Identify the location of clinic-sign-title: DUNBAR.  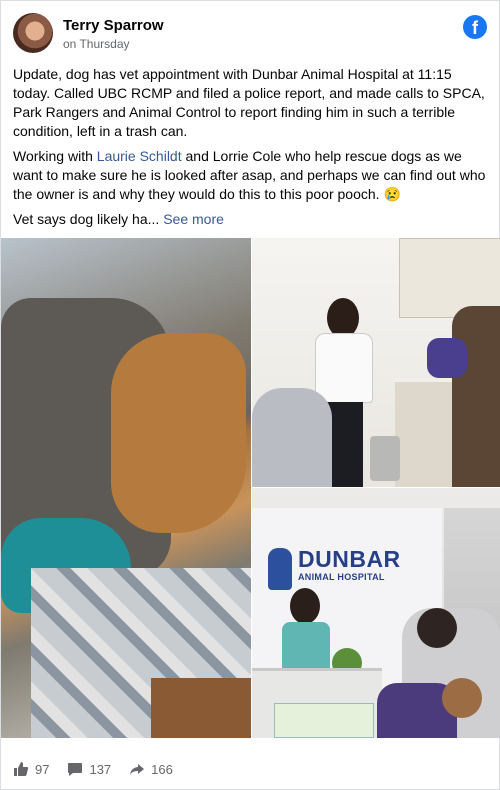
(349, 559).